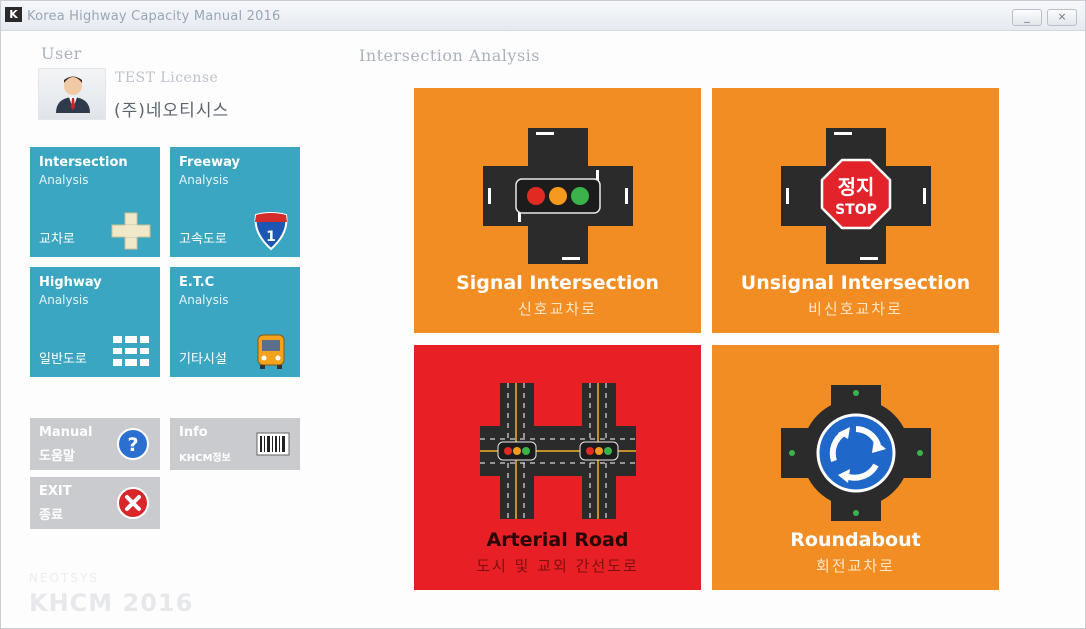 The height and width of the screenshot is (629, 1086). I want to click on bus-icon, so click(271, 351).